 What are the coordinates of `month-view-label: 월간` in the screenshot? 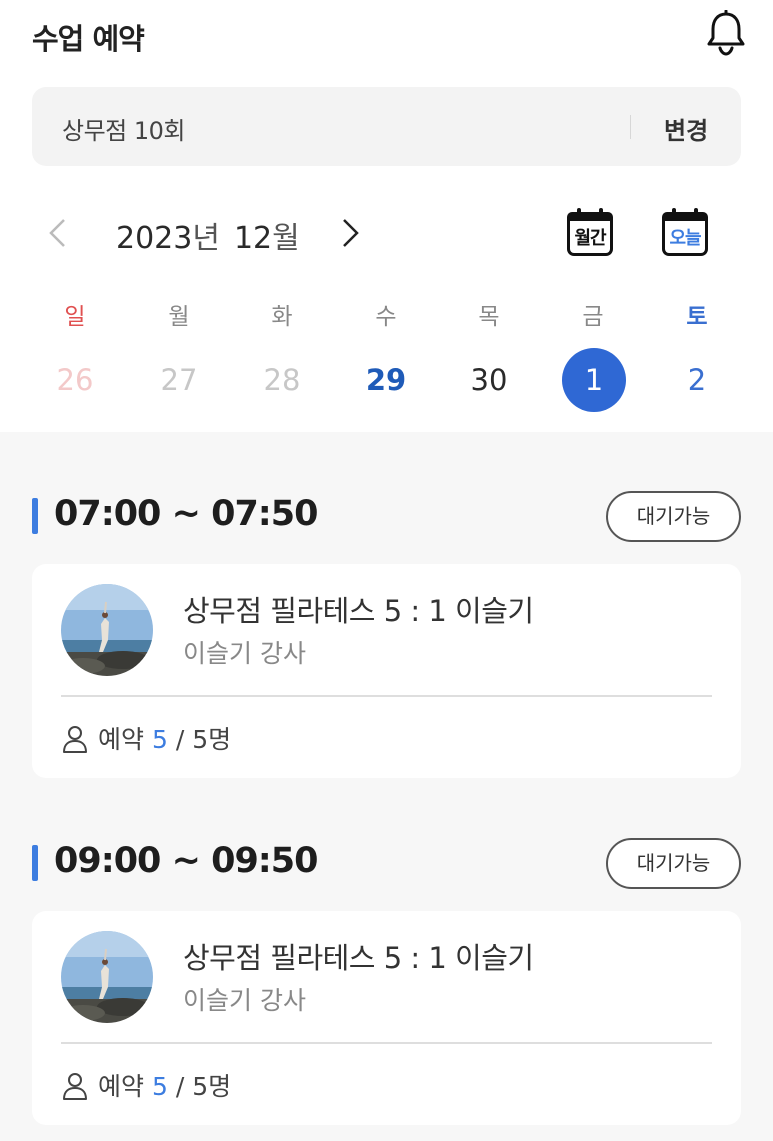 It's located at (590, 238).